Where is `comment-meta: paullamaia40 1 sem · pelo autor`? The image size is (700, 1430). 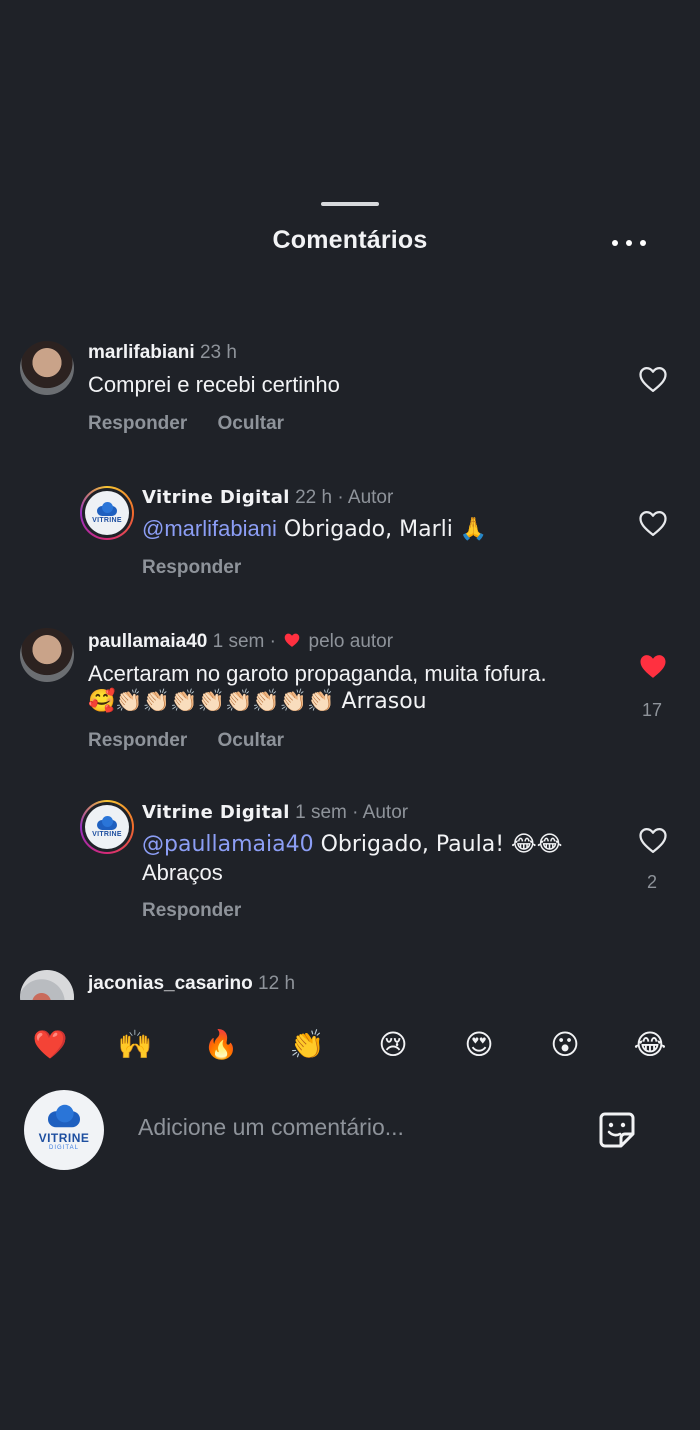 comment-meta: paullamaia40 1 sem · pelo autor is located at coordinates (240, 642).